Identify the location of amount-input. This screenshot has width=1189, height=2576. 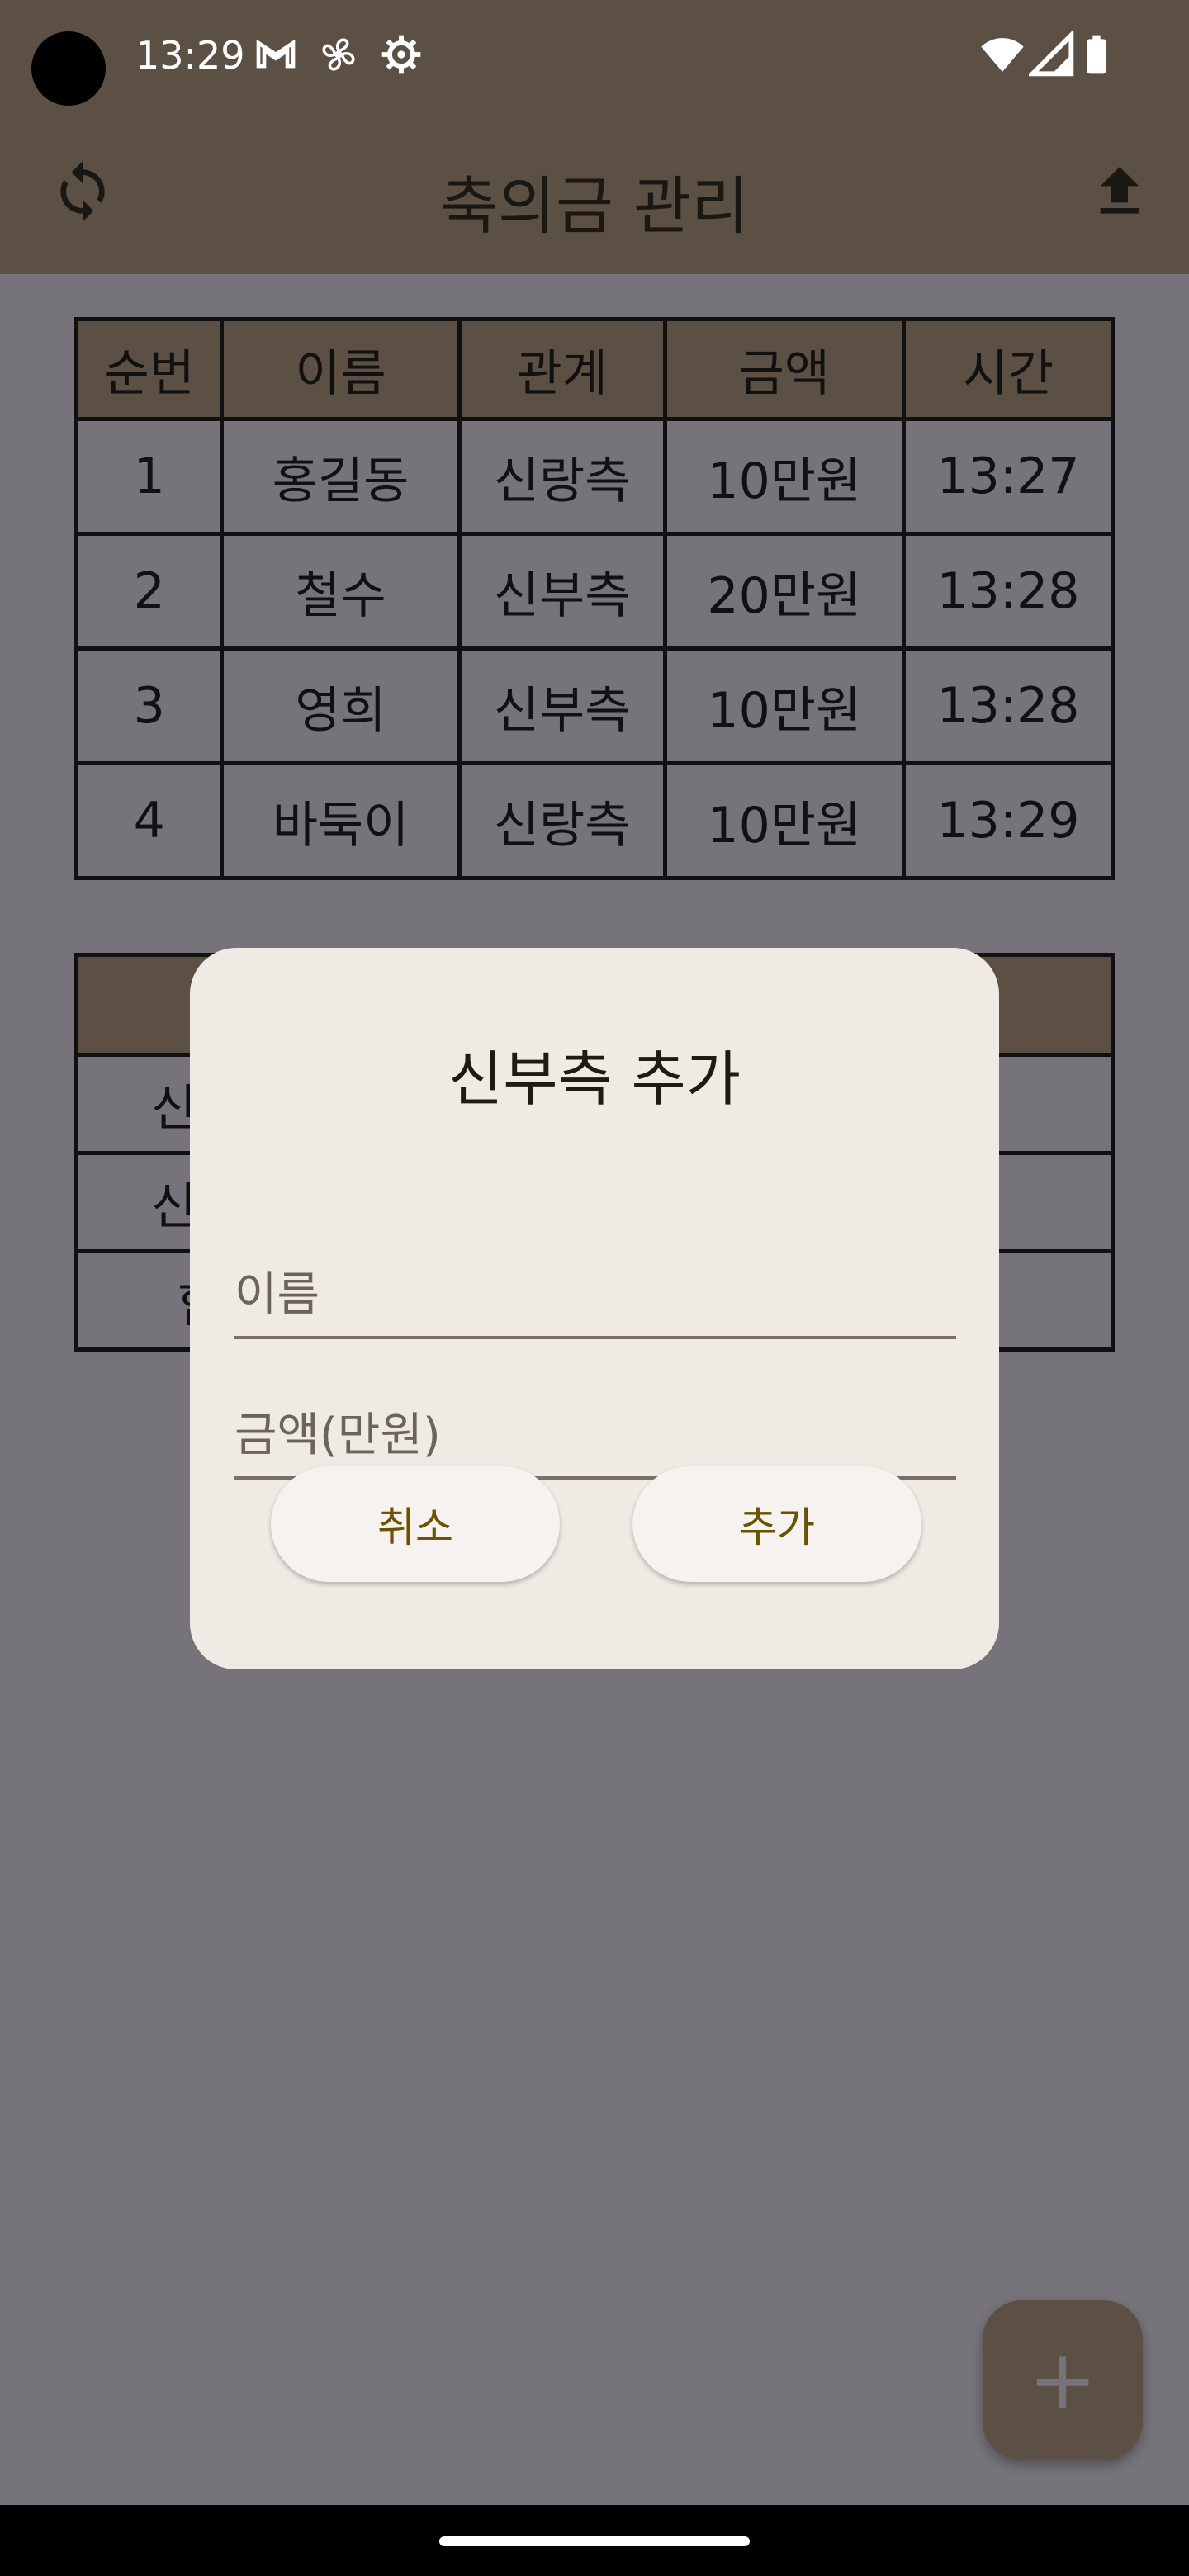
(595, 1435).